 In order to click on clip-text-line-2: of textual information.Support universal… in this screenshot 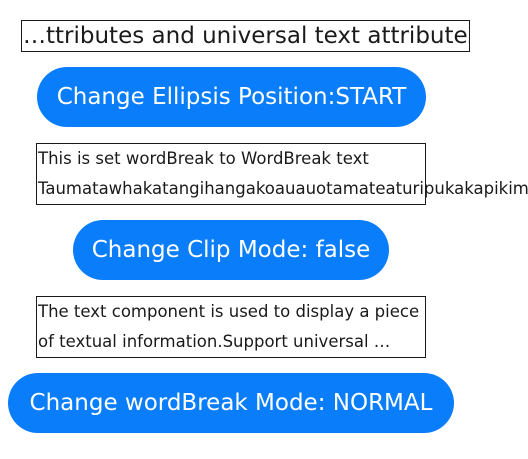, I will do `click(214, 341)`.